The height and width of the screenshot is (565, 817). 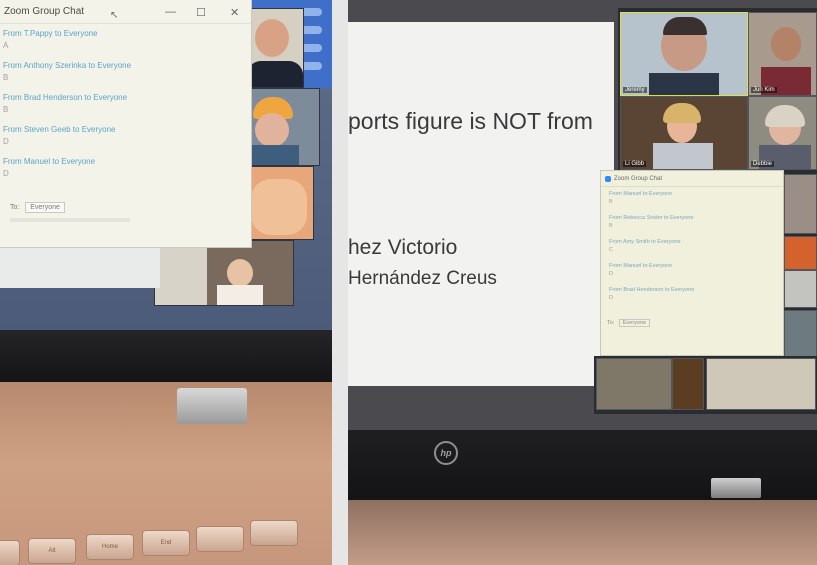 What do you see at coordinates (125, 45) in the screenshot?
I see `chat-message: From T.Pappy to Everyone A` at bounding box center [125, 45].